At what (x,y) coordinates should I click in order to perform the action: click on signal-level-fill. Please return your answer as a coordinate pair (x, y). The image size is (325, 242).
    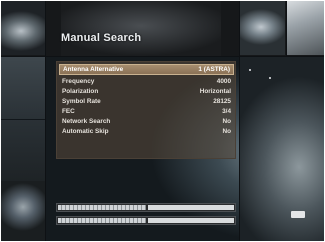
    Looking at the image, I should click on (102, 207).